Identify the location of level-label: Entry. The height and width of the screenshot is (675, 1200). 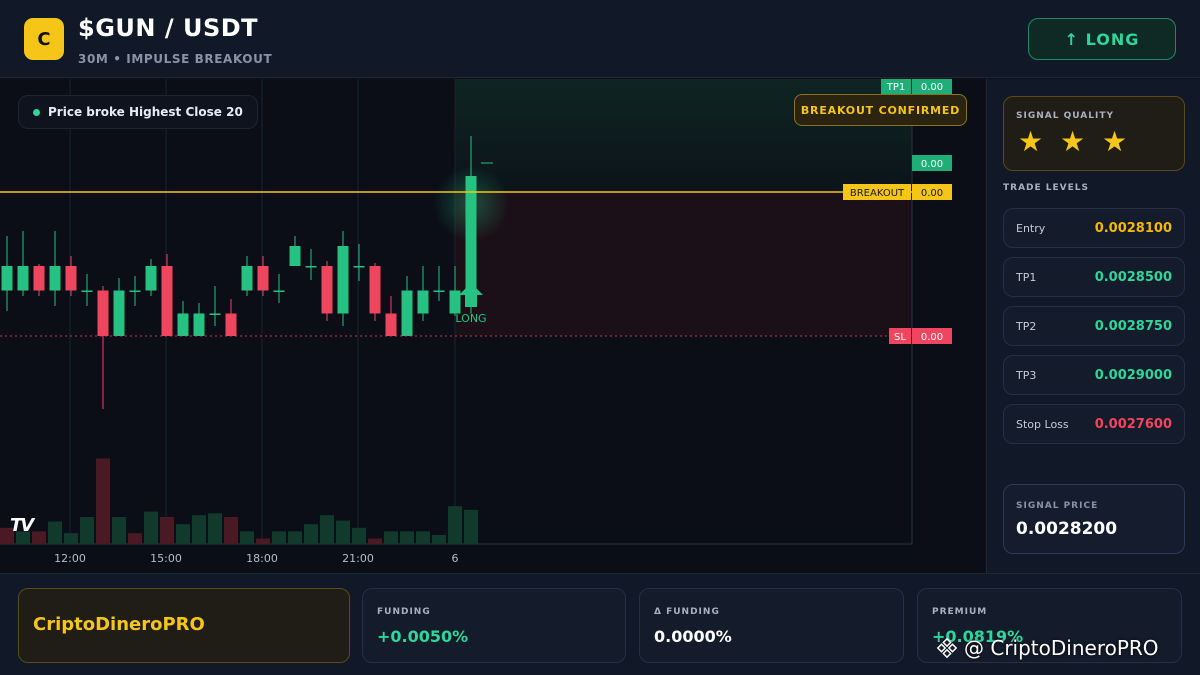
(1031, 228).